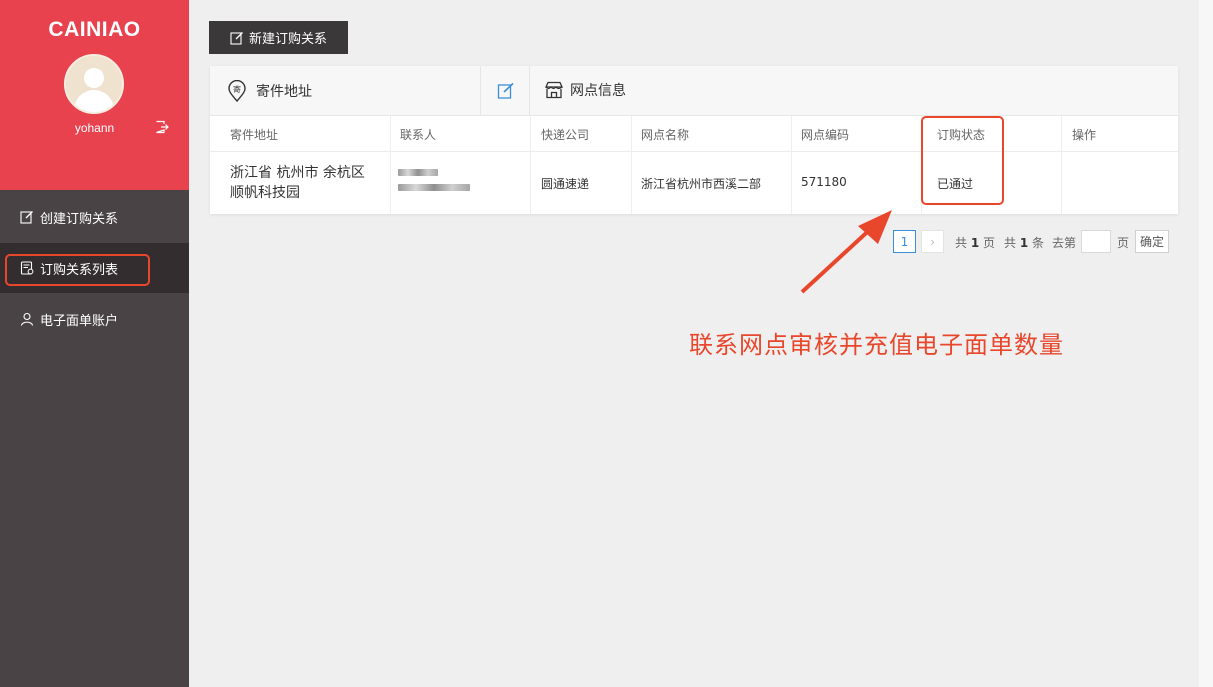 Image resolution: width=1213 pixels, height=687 pixels. I want to click on sidebar-item-waybill-account: 电子面单账户, so click(94, 319).